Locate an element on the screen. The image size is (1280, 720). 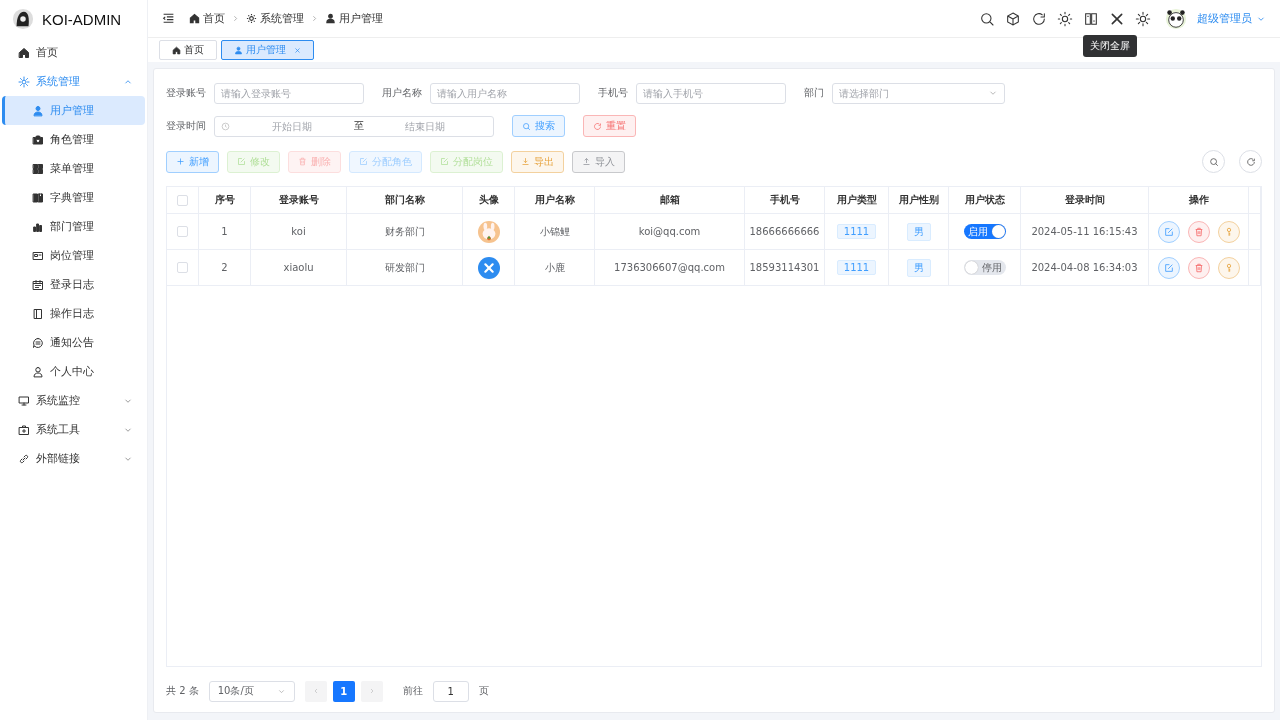
sidebar-subitem: 操作日志 is located at coordinates (73, 313).